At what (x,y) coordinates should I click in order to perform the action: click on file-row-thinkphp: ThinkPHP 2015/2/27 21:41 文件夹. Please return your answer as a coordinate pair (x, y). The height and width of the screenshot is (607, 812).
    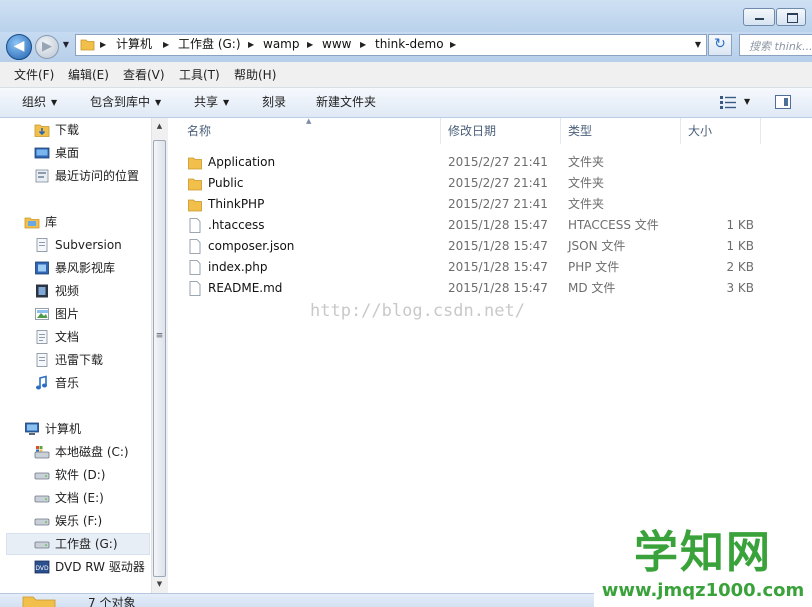
    Looking at the image, I should click on (480, 204).